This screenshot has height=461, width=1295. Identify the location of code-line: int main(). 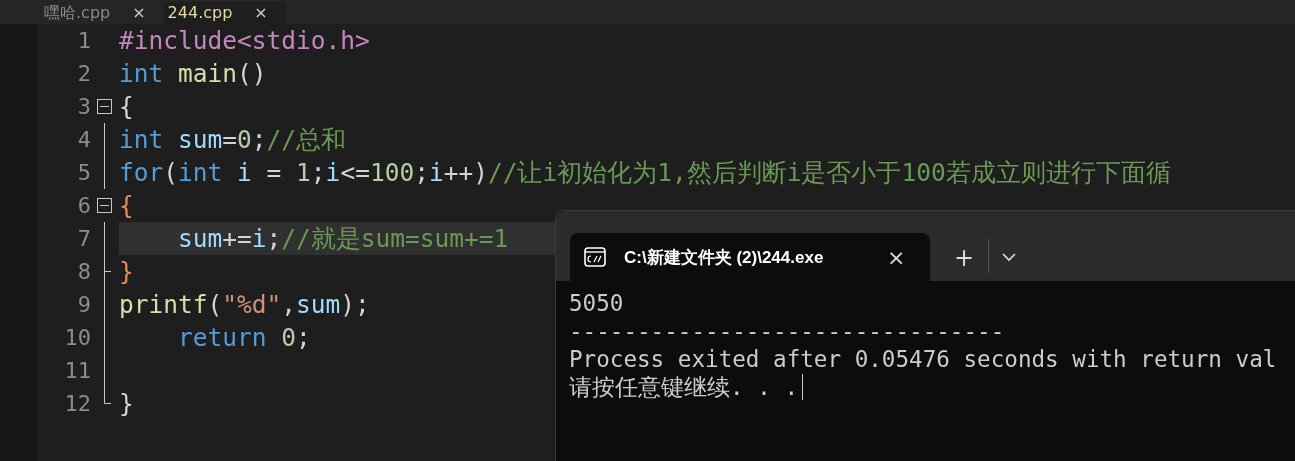
(193, 73).